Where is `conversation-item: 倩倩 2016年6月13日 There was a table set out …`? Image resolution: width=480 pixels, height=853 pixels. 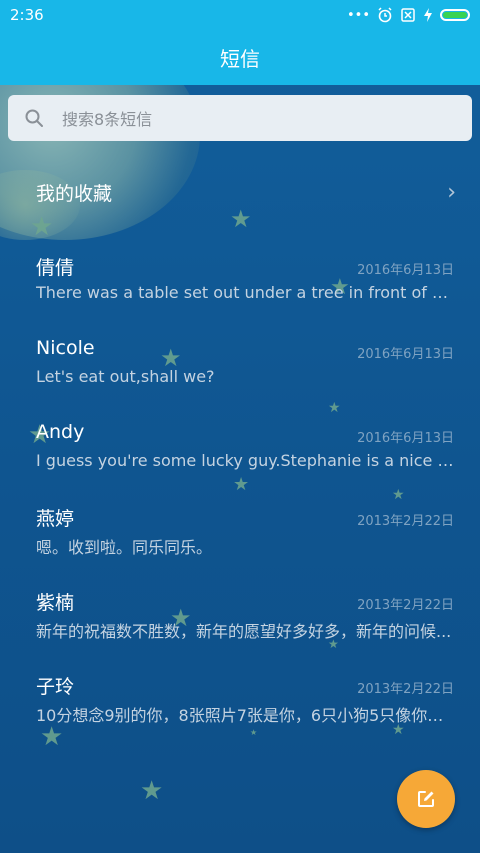
conversation-item: 倩倩 2016年6月13日 There was a table set out … is located at coordinates (245, 283).